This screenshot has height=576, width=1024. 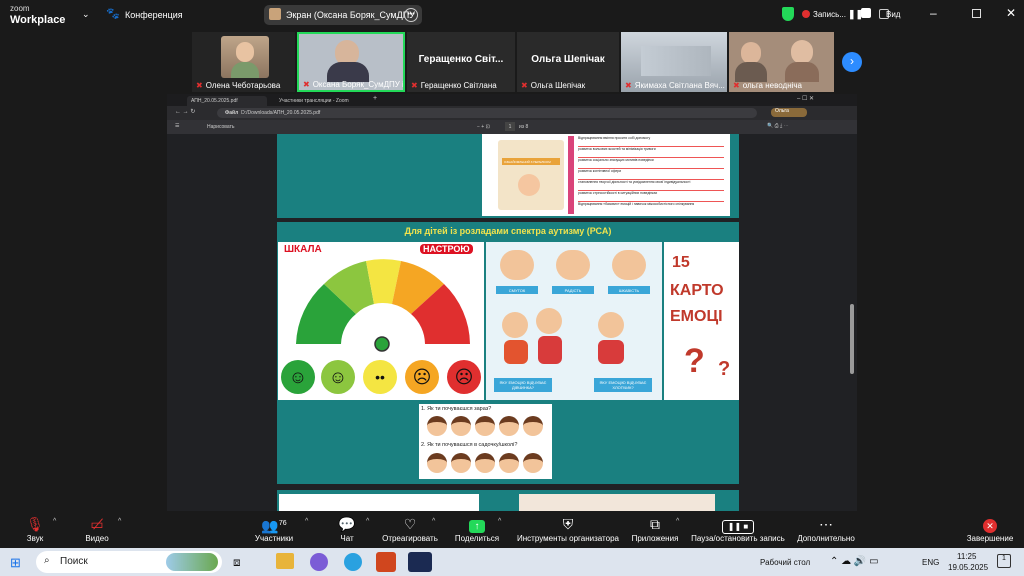 What do you see at coordinates (550, 350) in the screenshot?
I see `shirt-shape` at bounding box center [550, 350].